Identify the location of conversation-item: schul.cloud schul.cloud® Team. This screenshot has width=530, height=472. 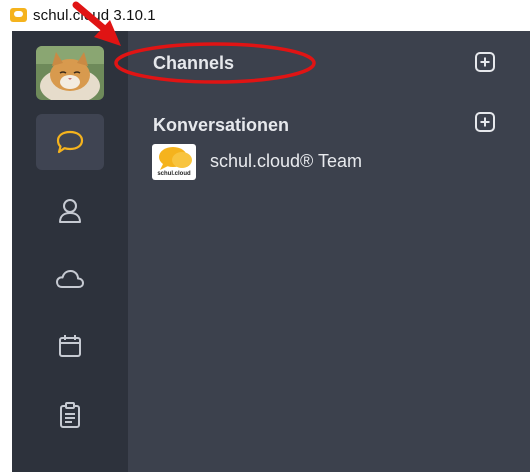
(332, 162).